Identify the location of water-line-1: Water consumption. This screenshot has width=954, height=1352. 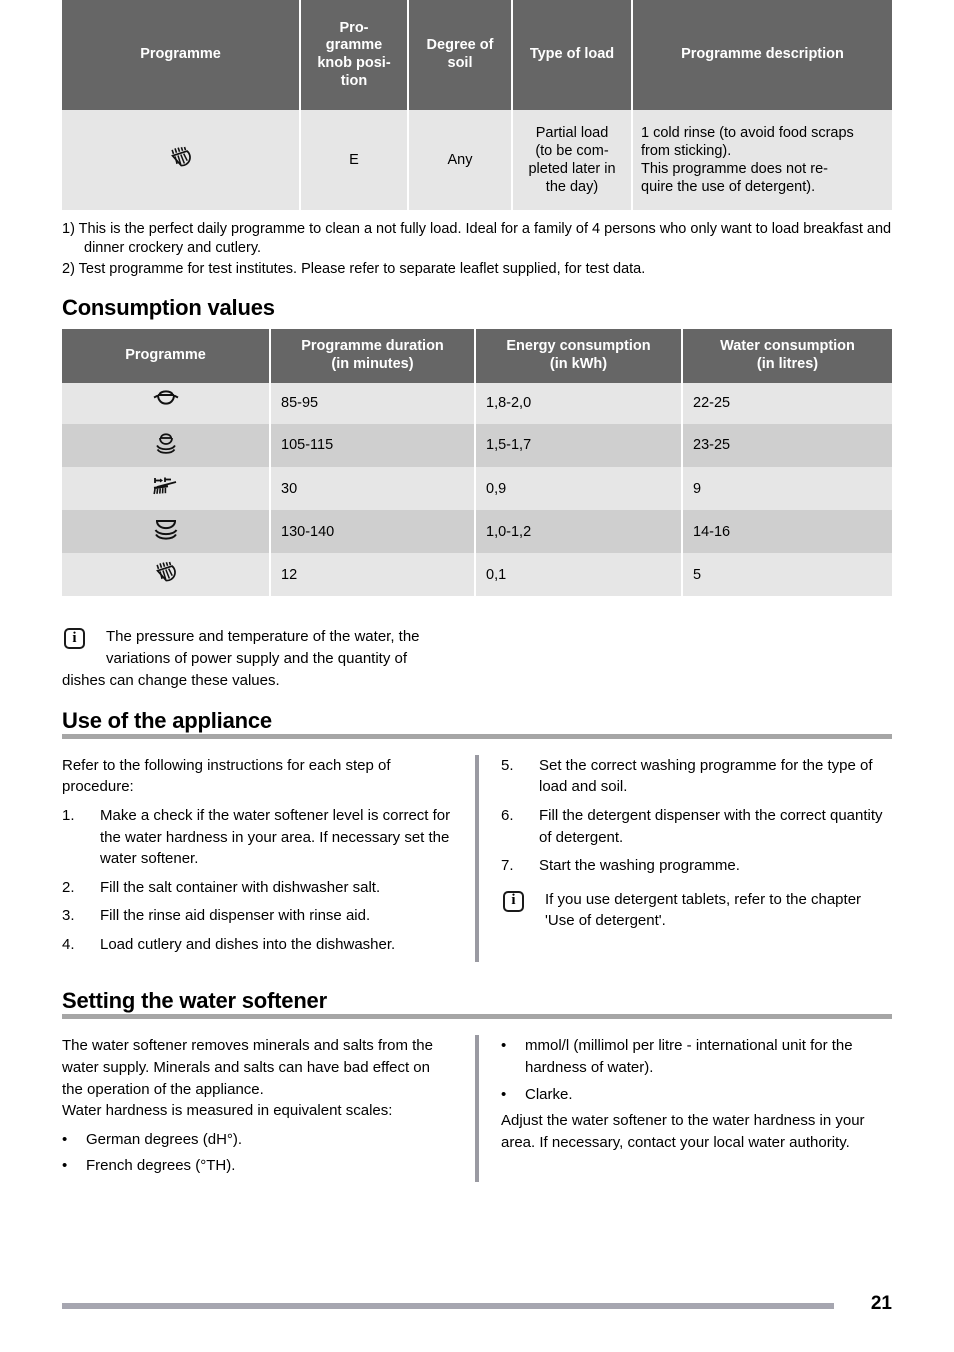
(787, 346).